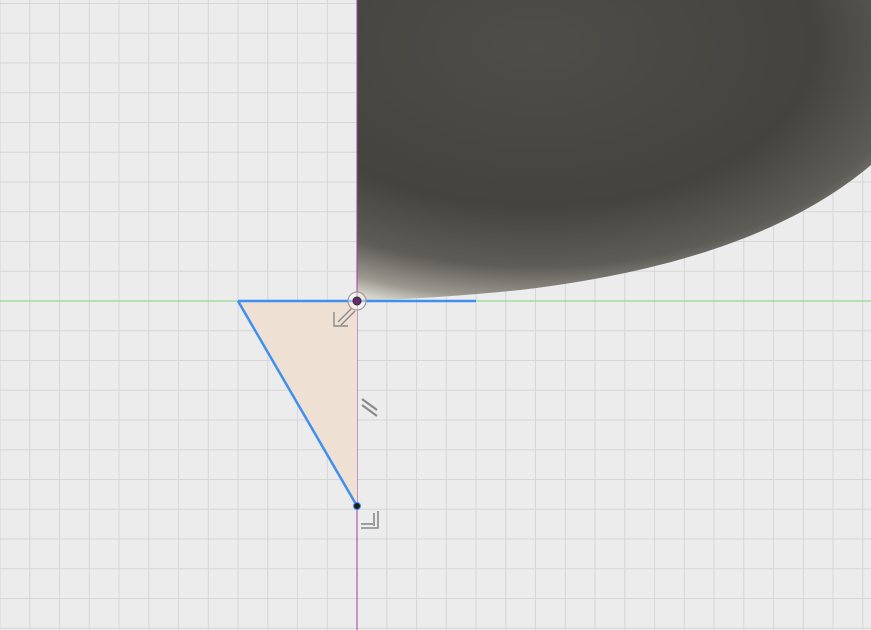 This screenshot has width=871, height=630. Describe the element at coordinates (357, 506) in the screenshot. I see `sketch-endpoint-icon` at that location.